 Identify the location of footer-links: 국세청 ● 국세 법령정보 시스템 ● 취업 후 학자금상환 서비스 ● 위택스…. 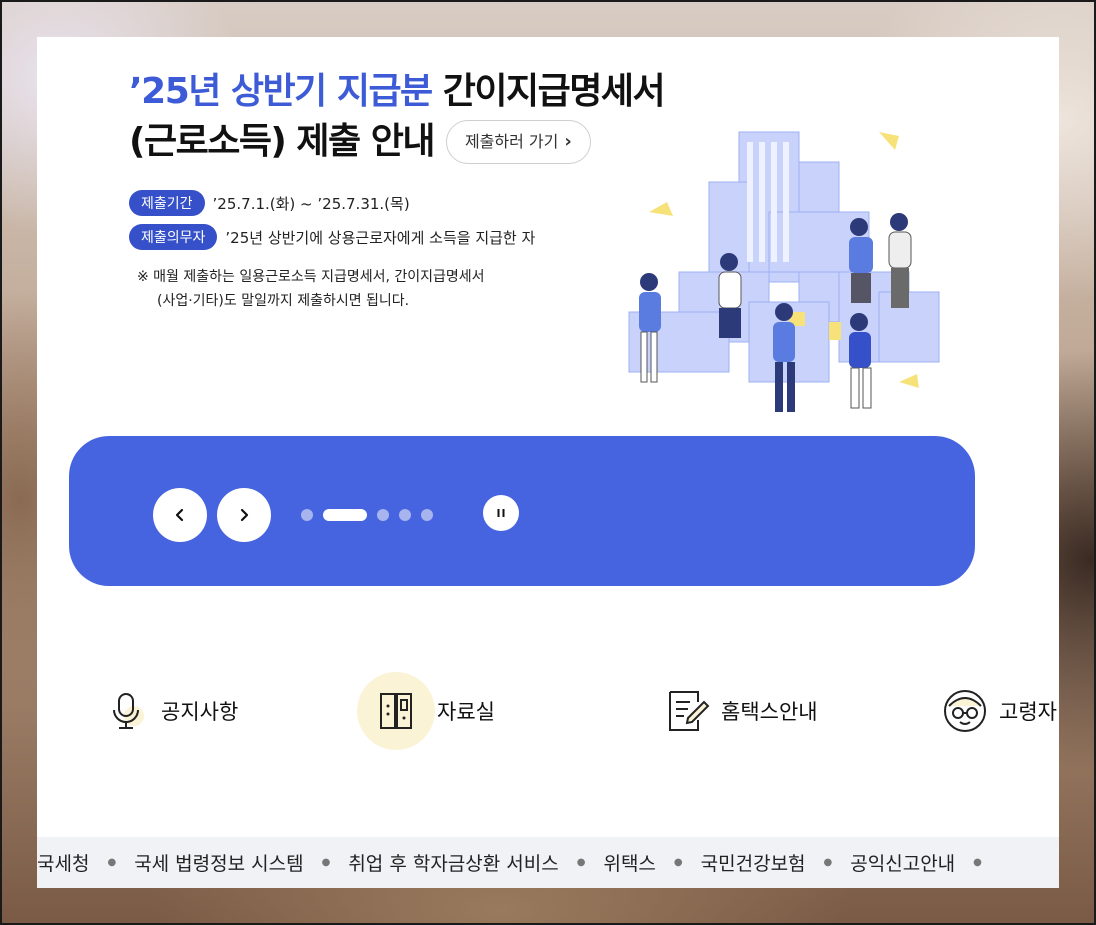
(548, 862).